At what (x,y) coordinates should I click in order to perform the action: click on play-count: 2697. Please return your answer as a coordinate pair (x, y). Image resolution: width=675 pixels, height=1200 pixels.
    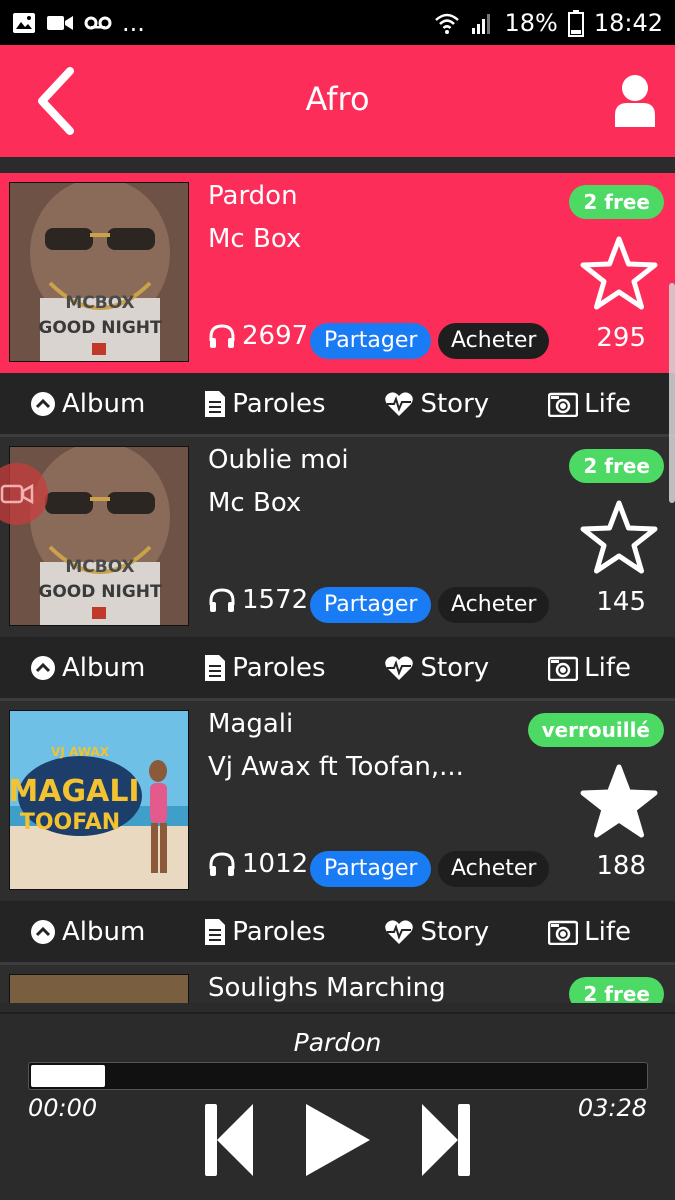
    Looking at the image, I should click on (258, 336).